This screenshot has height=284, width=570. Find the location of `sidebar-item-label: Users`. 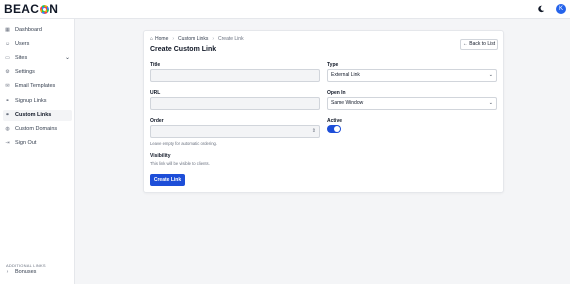

sidebar-item-label: Users is located at coordinates (22, 44).